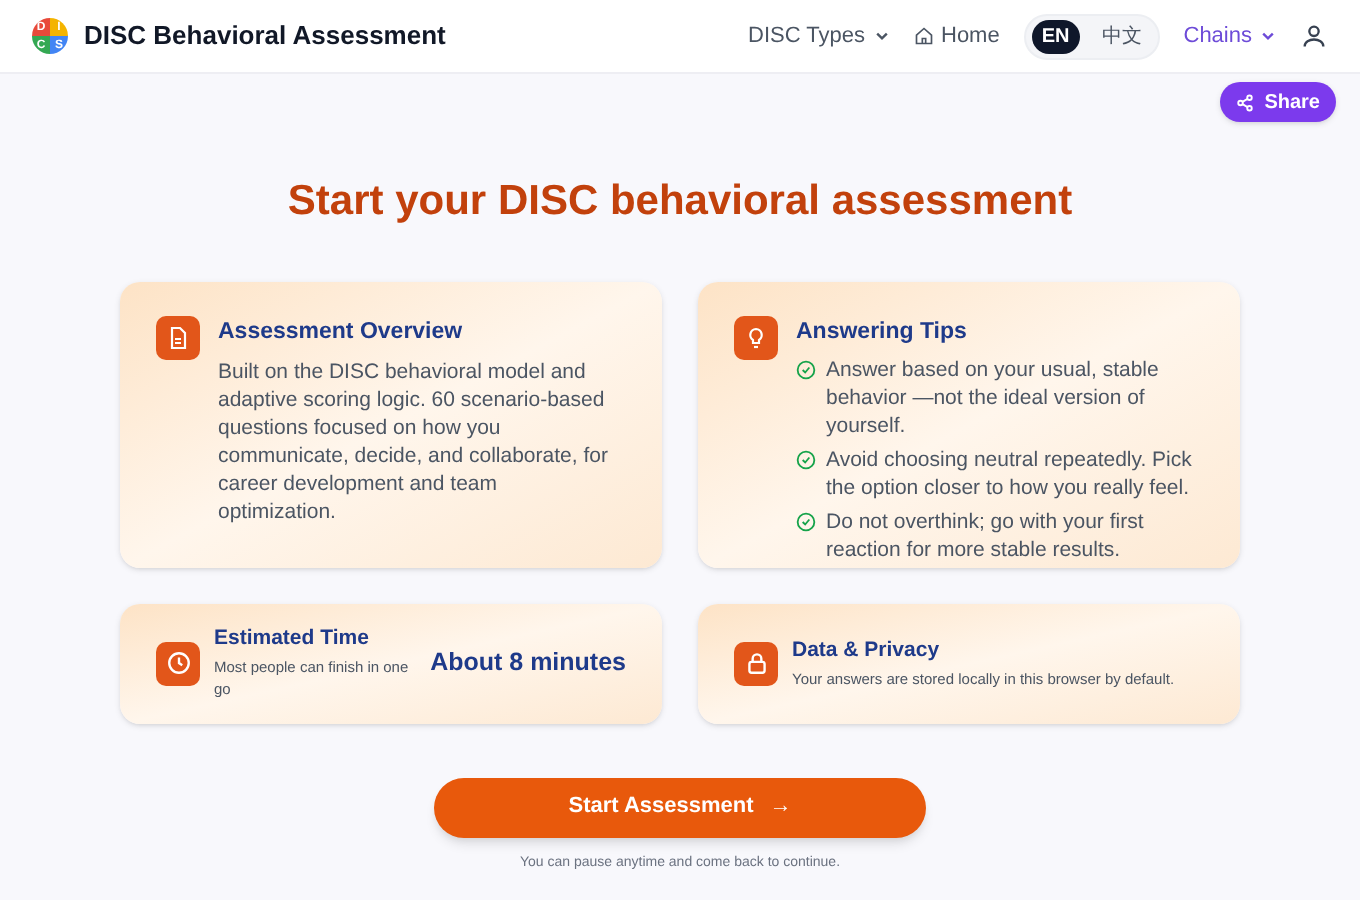  I want to click on start-button: Start Assessment →, so click(680, 807).